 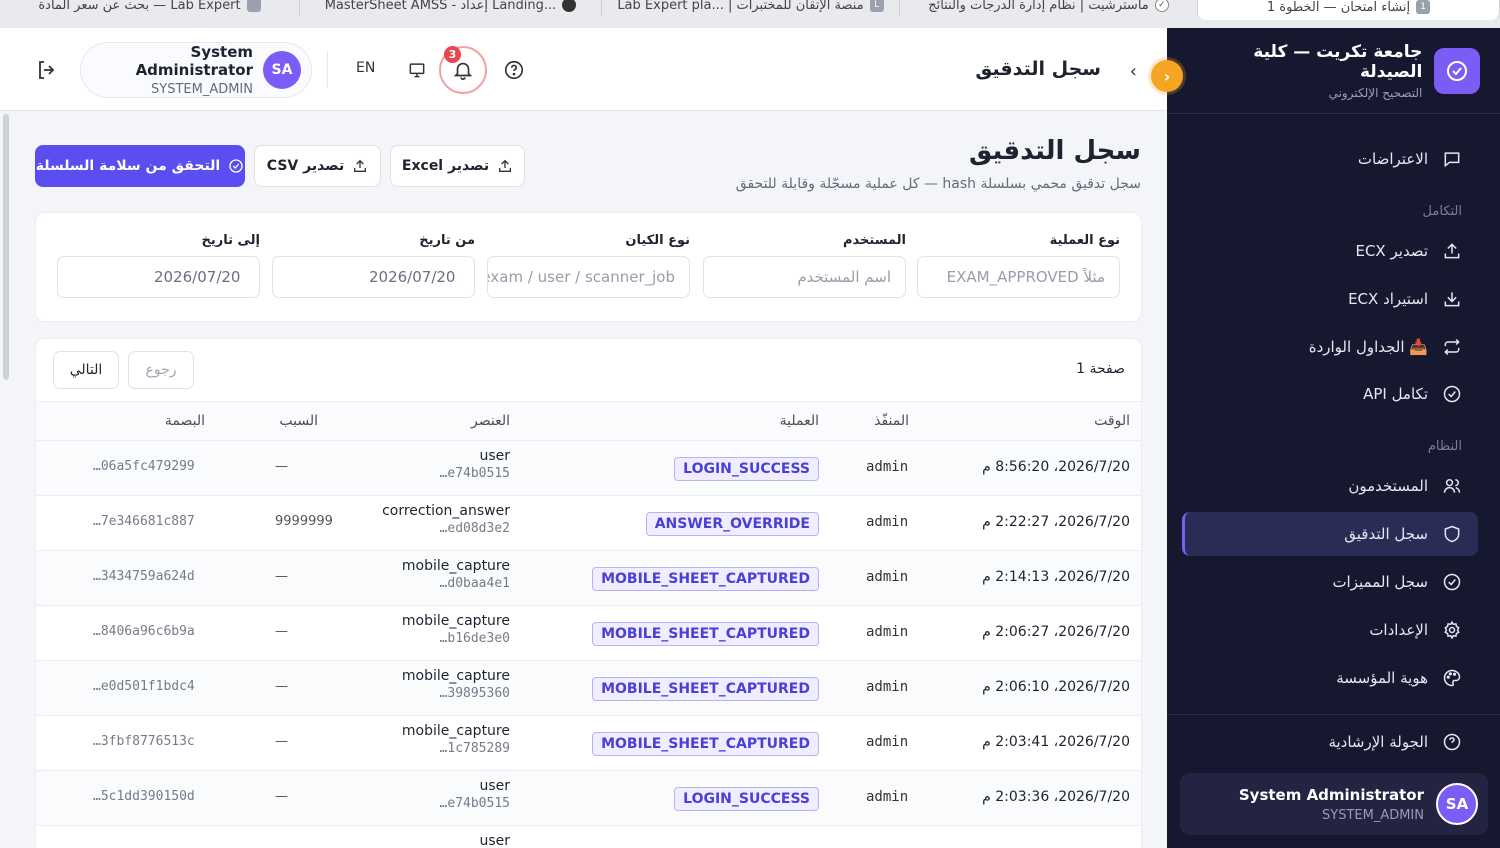 What do you see at coordinates (1330, 582) in the screenshot?
I see `sidebar-item-features-log: سجل المميزات` at bounding box center [1330, 582].